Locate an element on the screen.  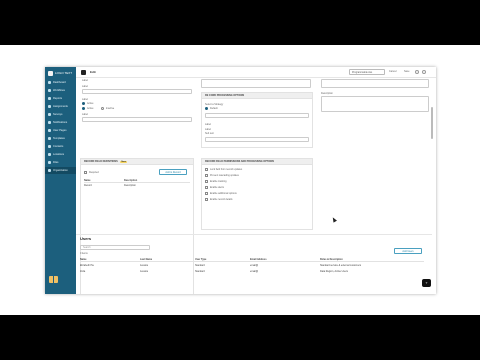
table-row: Record Description is located at coordinates (137, 185).